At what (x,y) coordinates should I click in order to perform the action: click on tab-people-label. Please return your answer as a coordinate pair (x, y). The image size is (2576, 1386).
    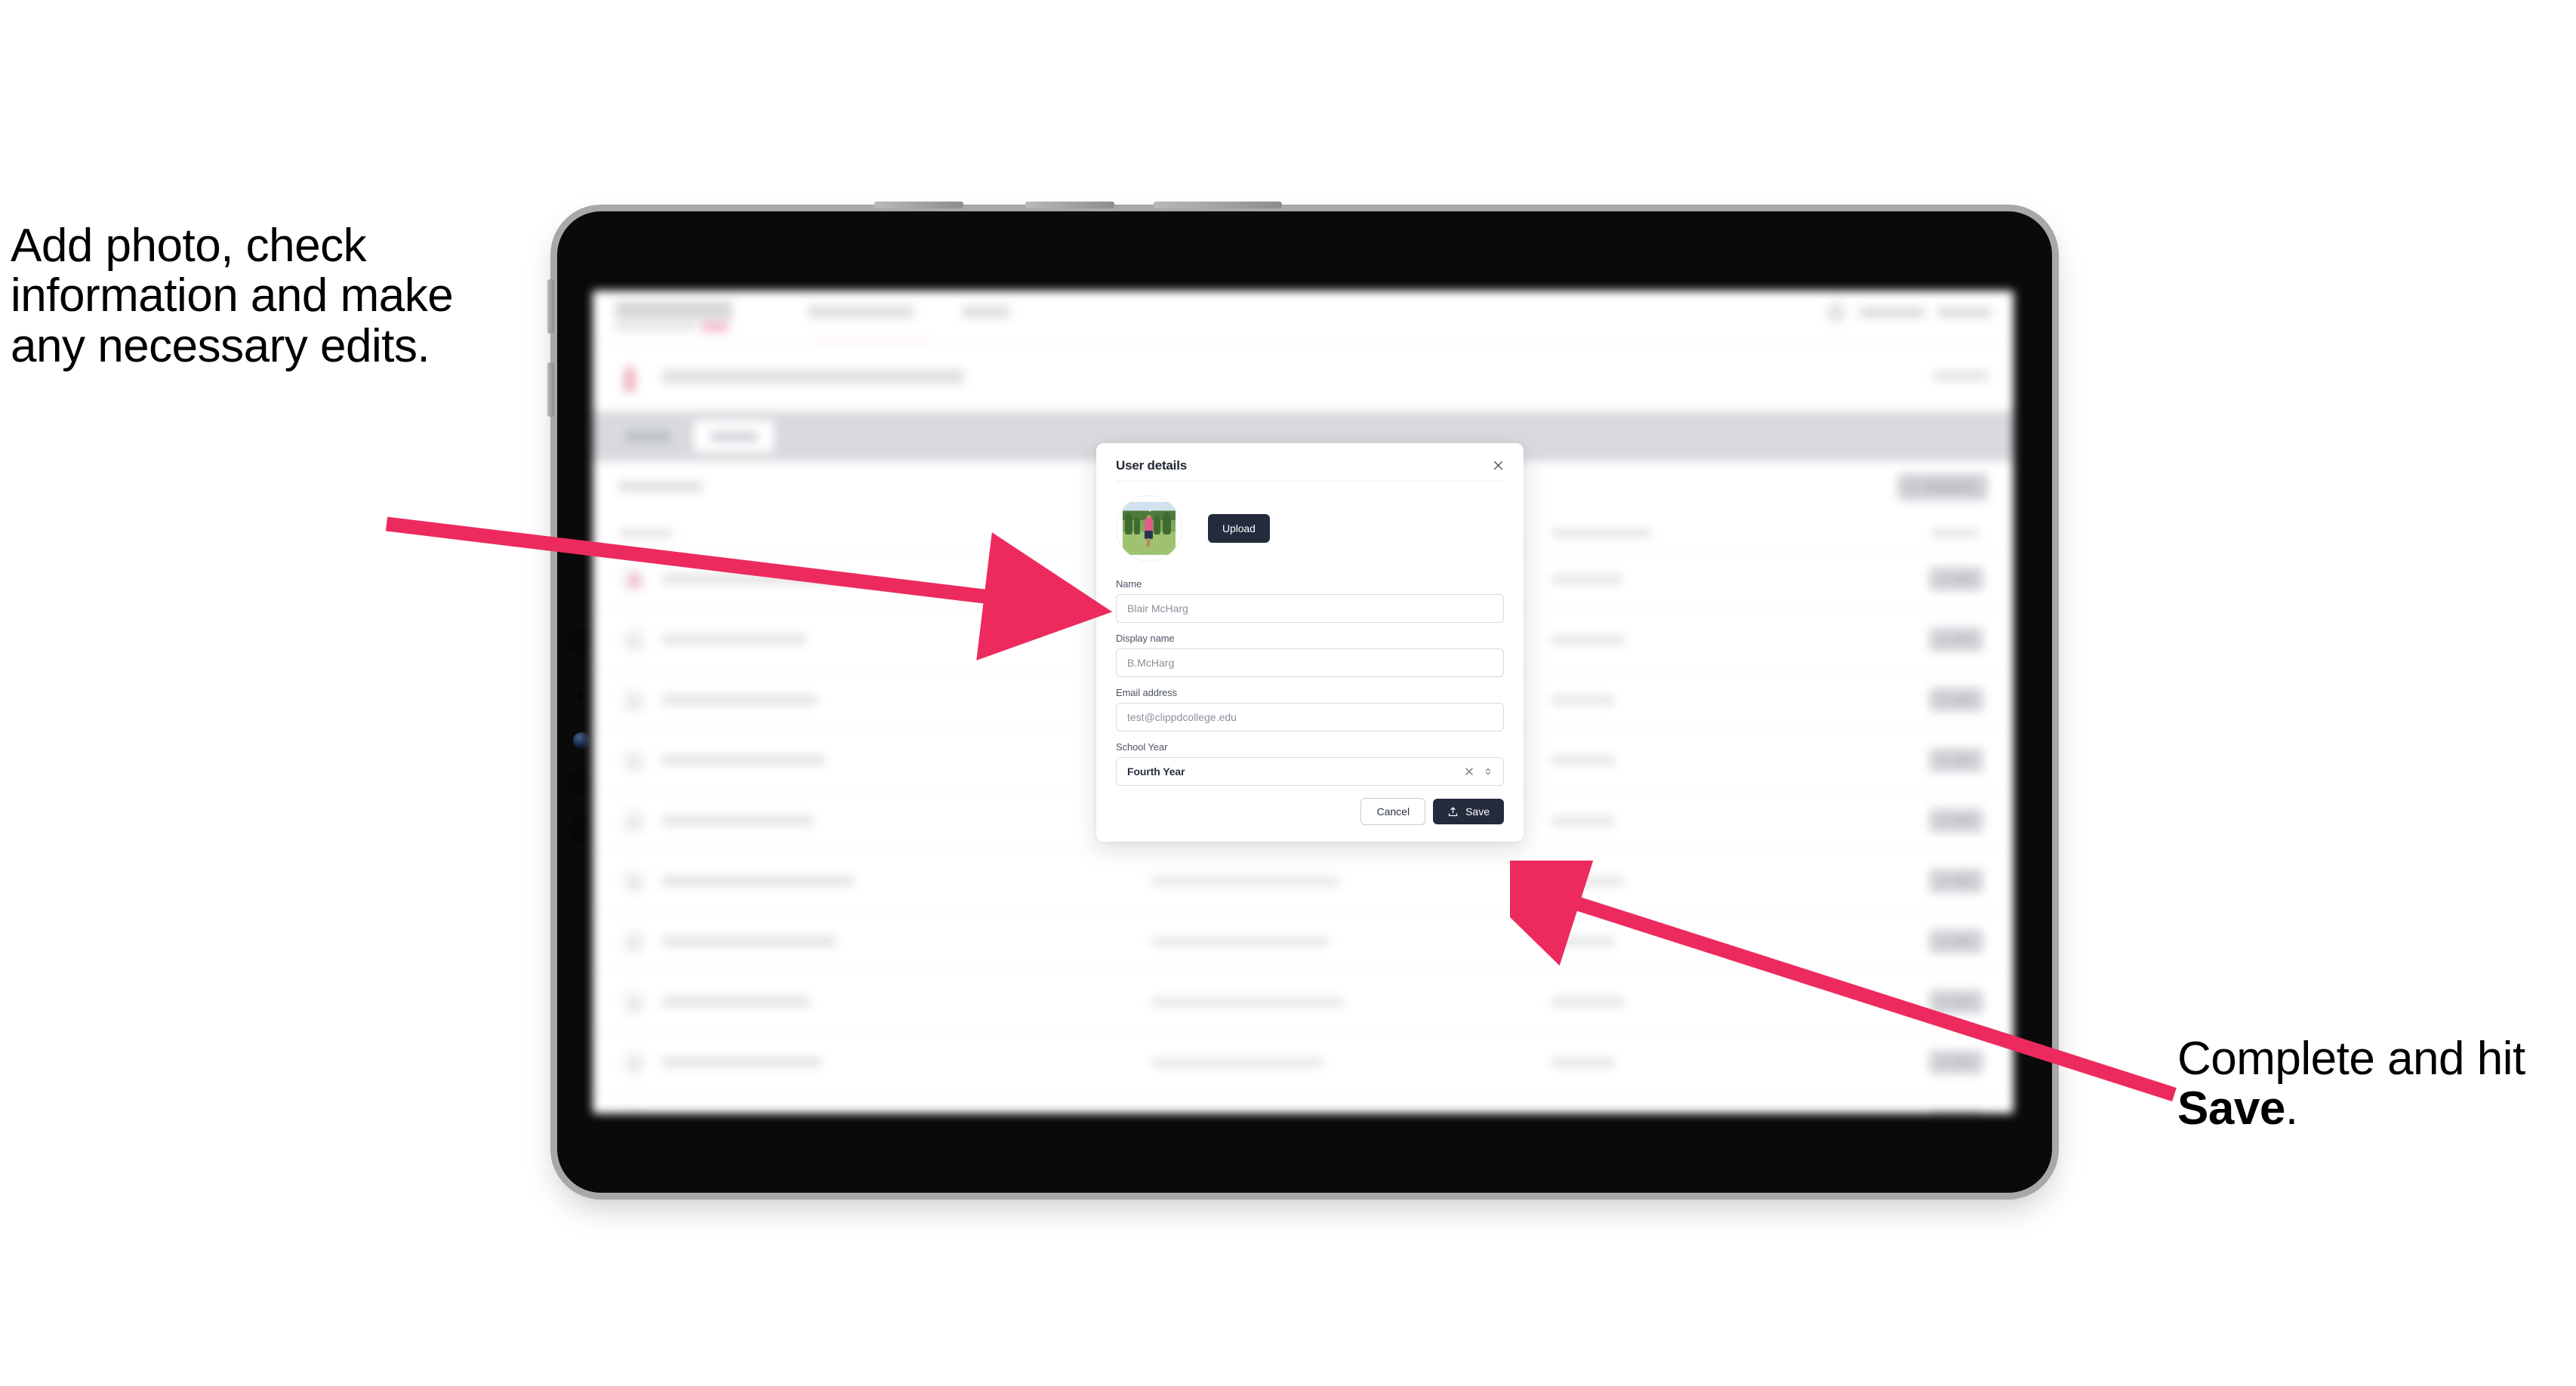
    Looking at the image, I should click on (733, 436).